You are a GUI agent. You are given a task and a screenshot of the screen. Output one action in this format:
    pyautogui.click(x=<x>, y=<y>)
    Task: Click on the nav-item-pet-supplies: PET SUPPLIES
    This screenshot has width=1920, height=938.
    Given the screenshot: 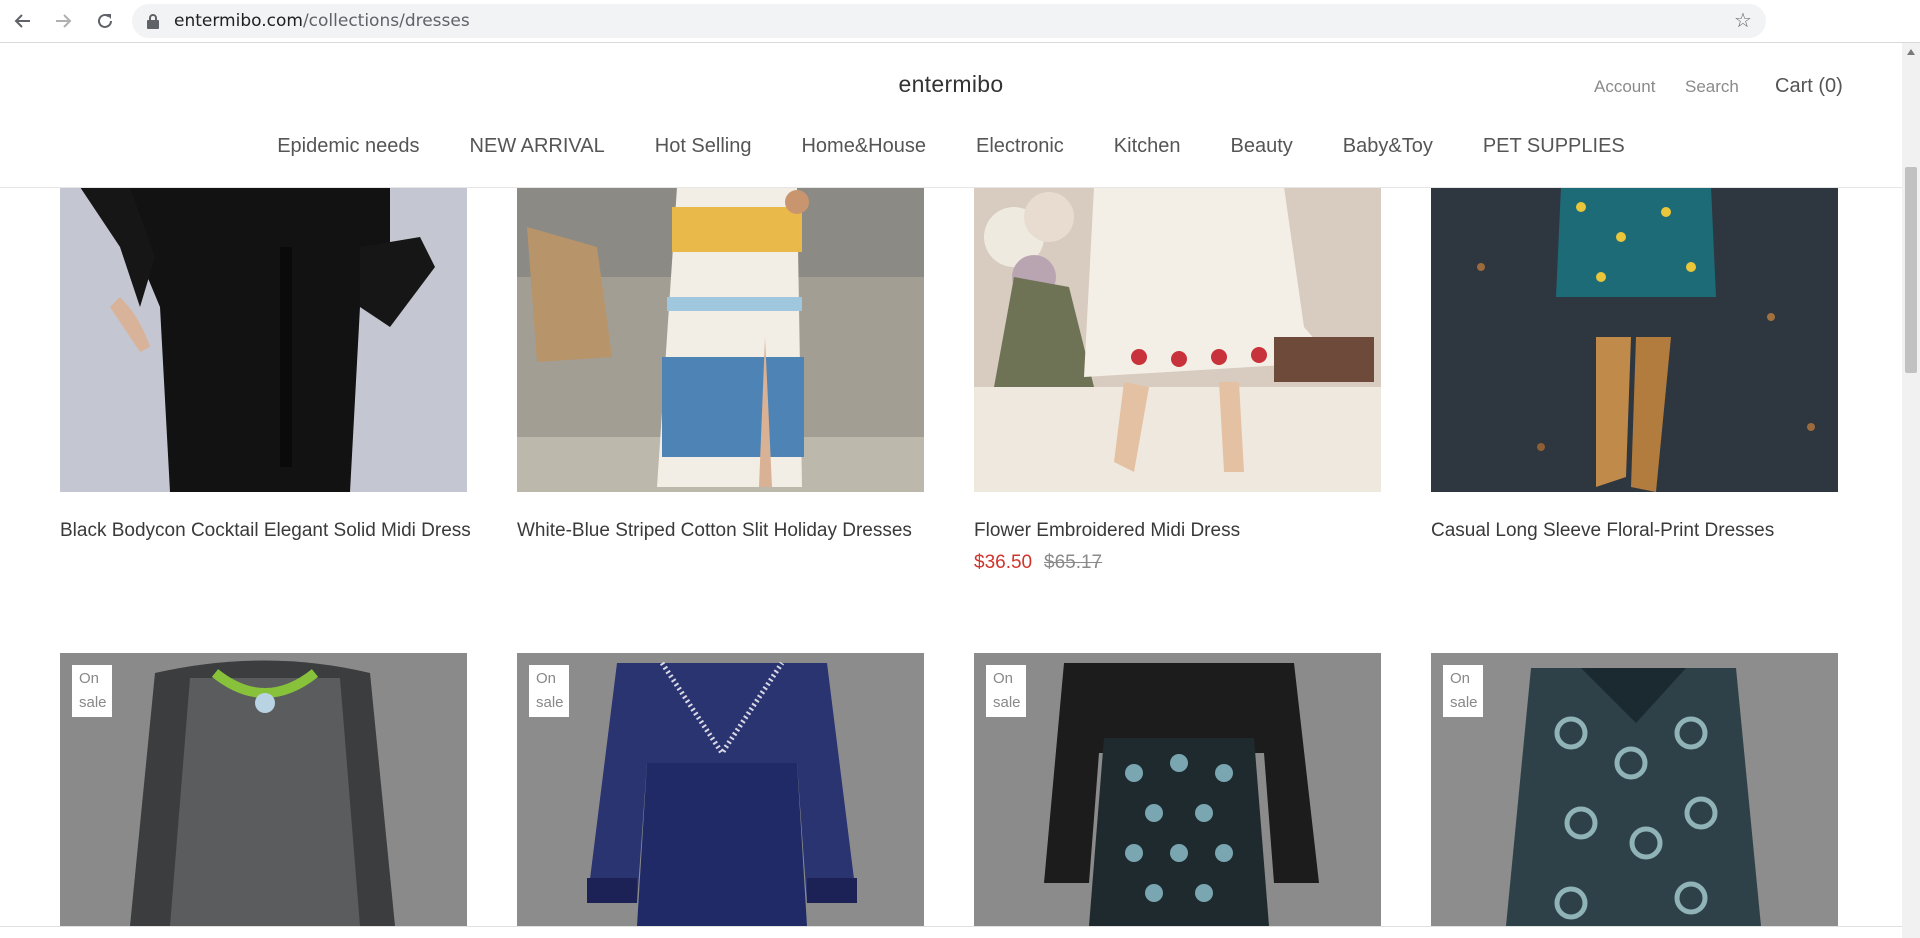 What is the action you would take?
    pyautogui.click(x=1554, y=146)
    